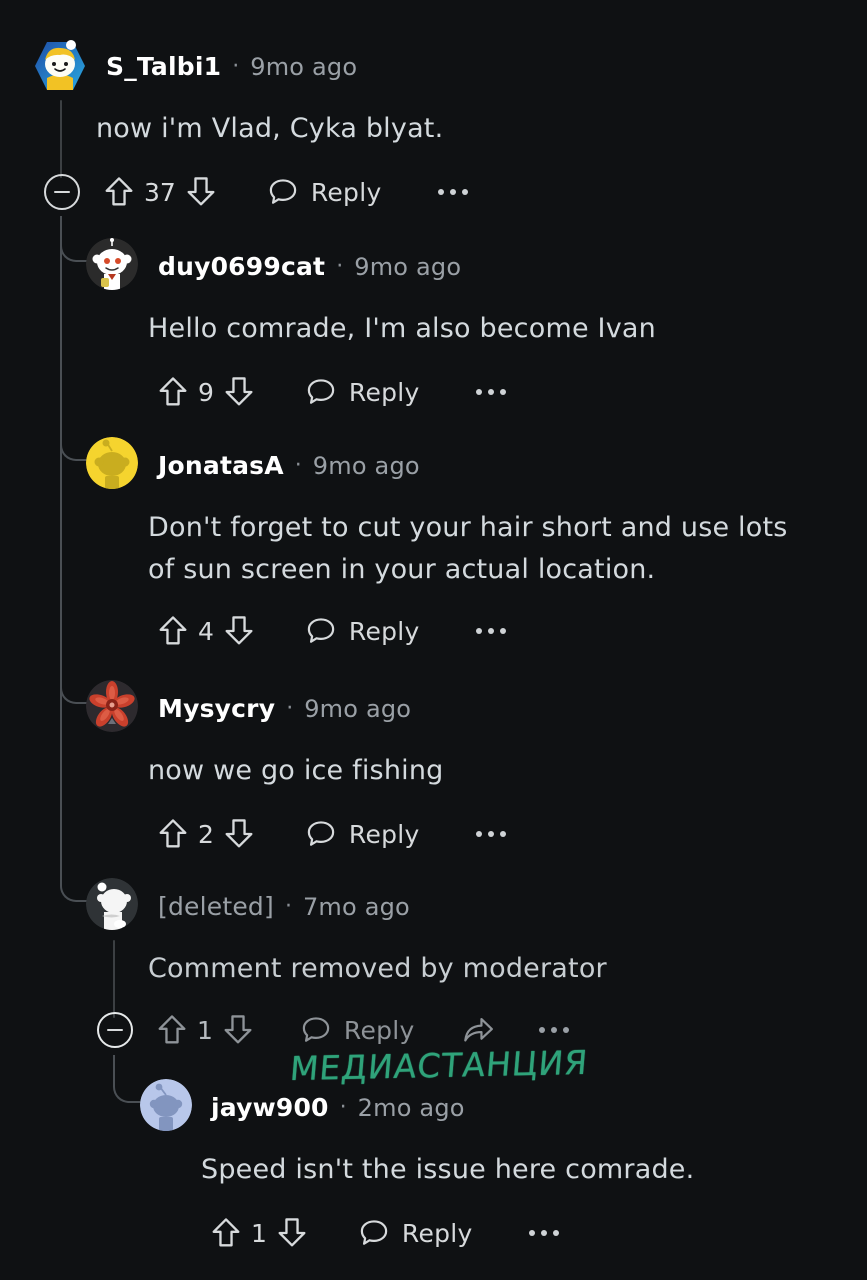 The height and width of the screenshot is (1280, 867). I want to click on comment-actions: 37 Reply, so click(433, 192).